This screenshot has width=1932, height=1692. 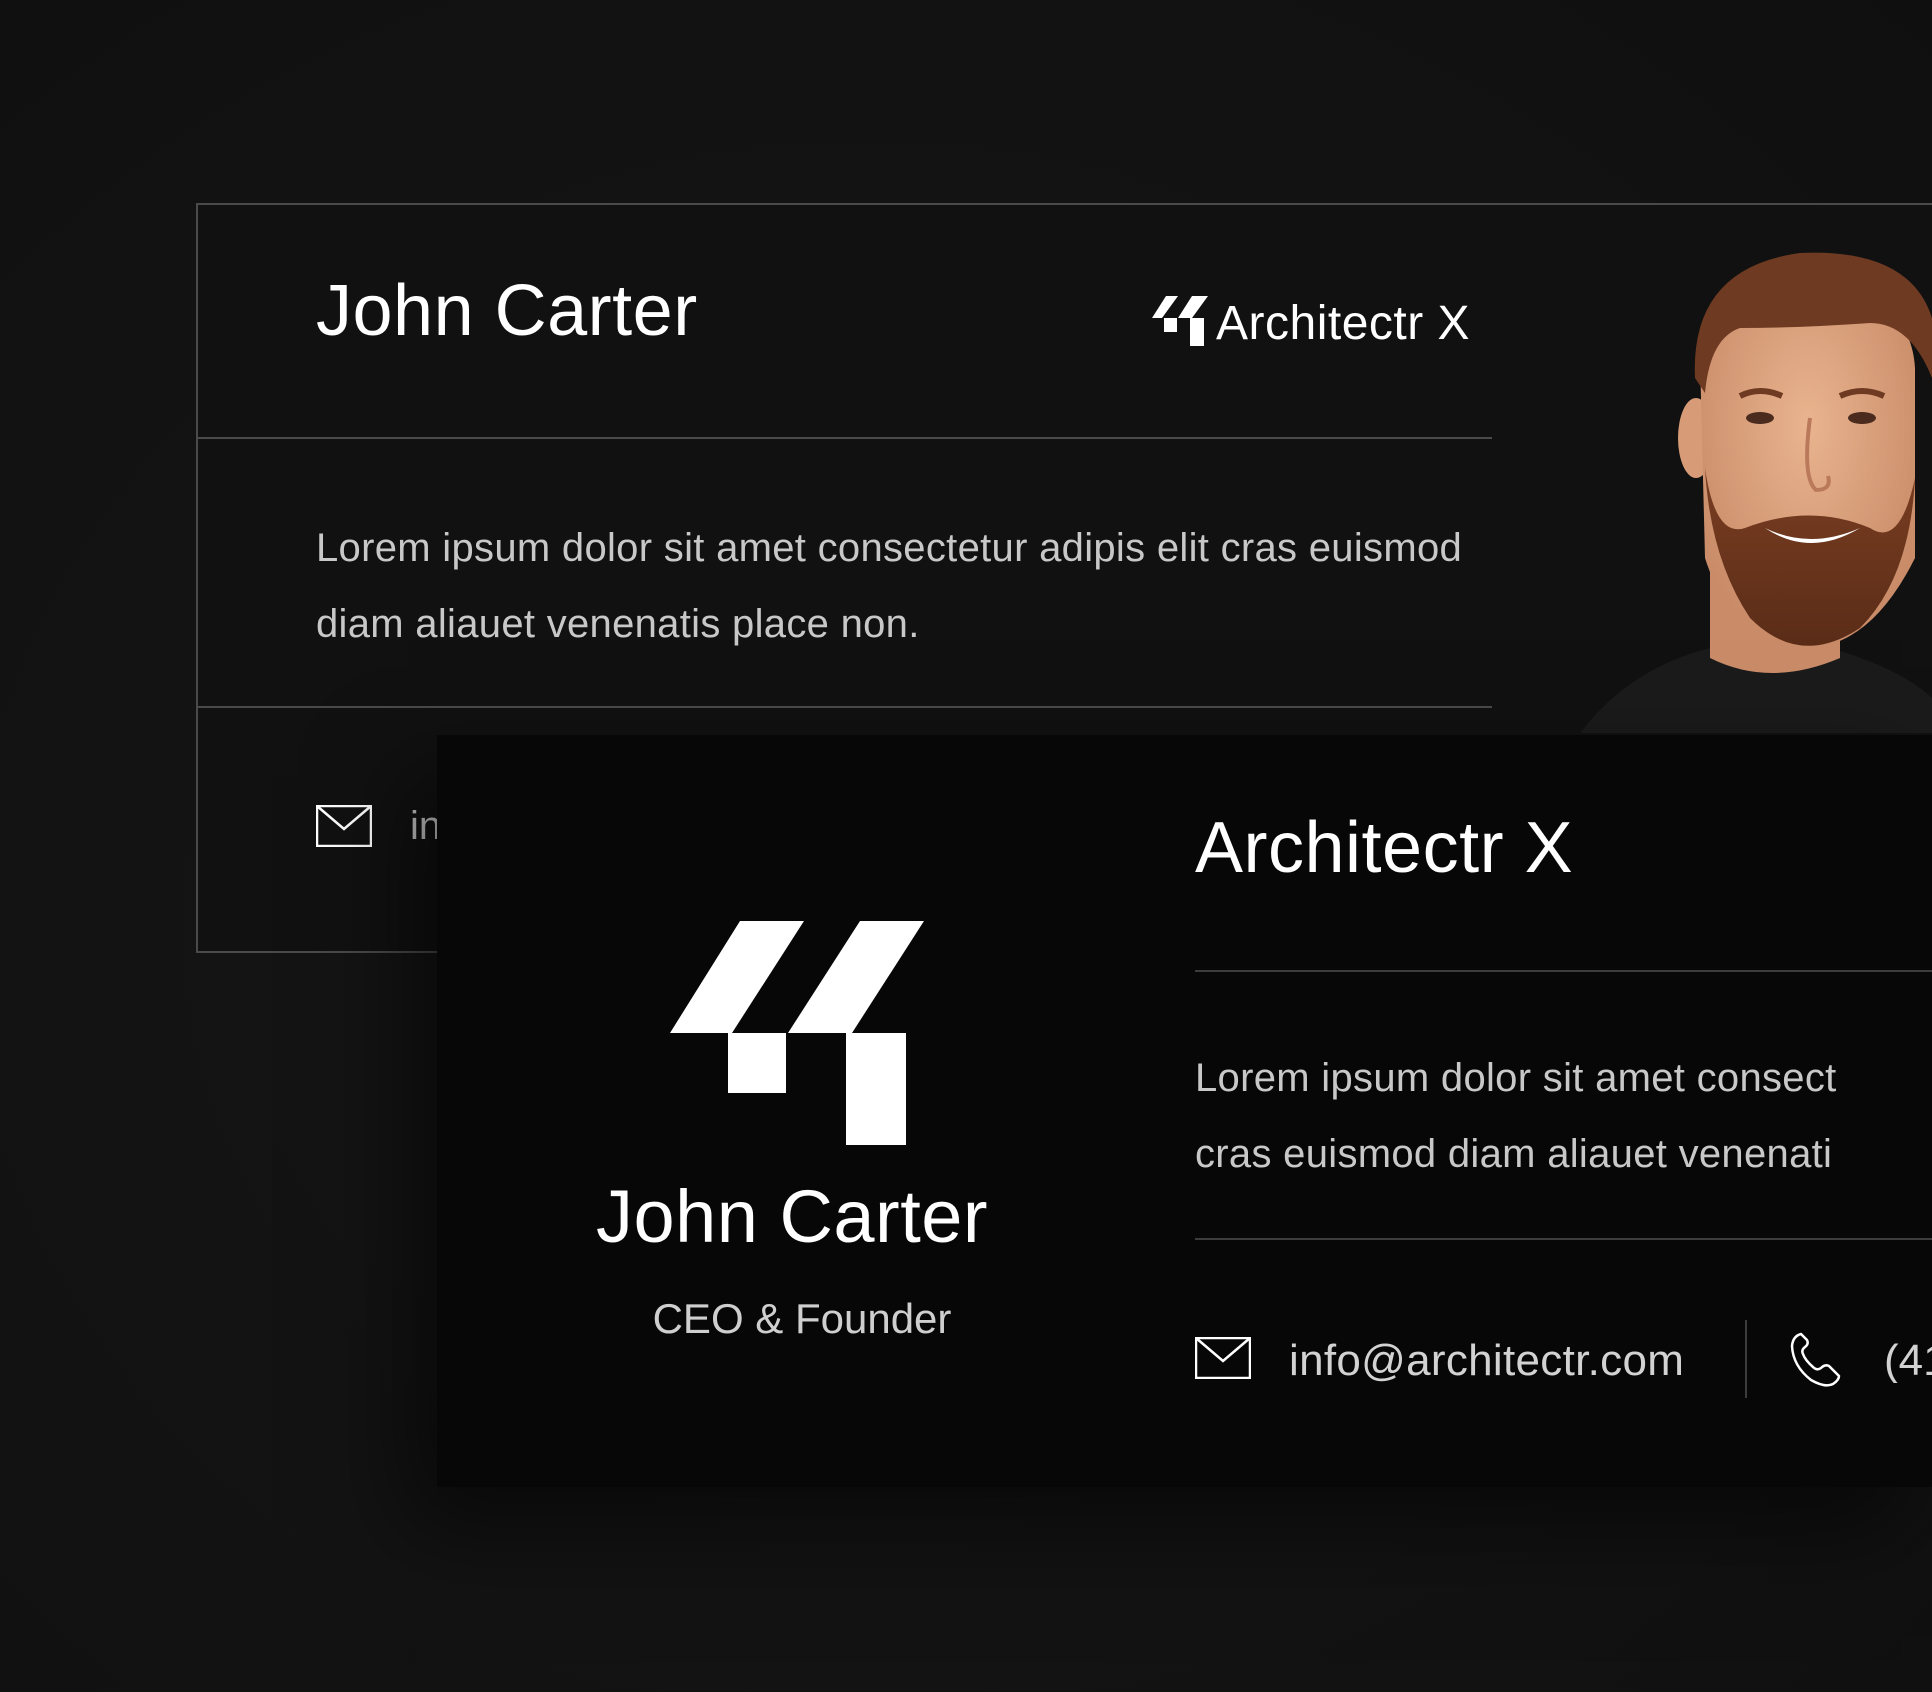 I want to click on front-card-name: John Carter, so click(x=792, y=1216).